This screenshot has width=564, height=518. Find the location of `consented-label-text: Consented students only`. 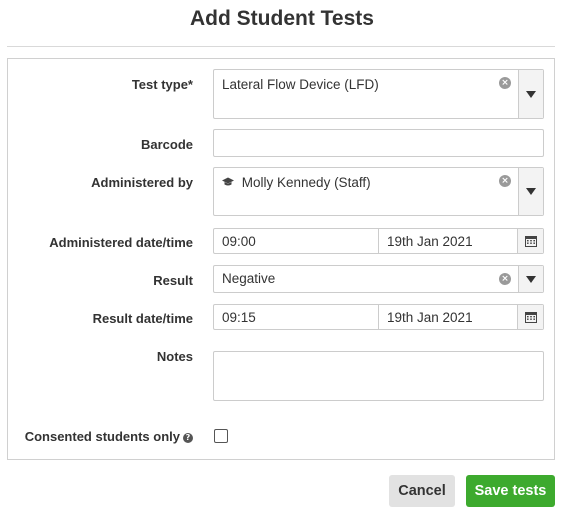

consented-label-text: Consented students only is located at coordinates (102, 436).